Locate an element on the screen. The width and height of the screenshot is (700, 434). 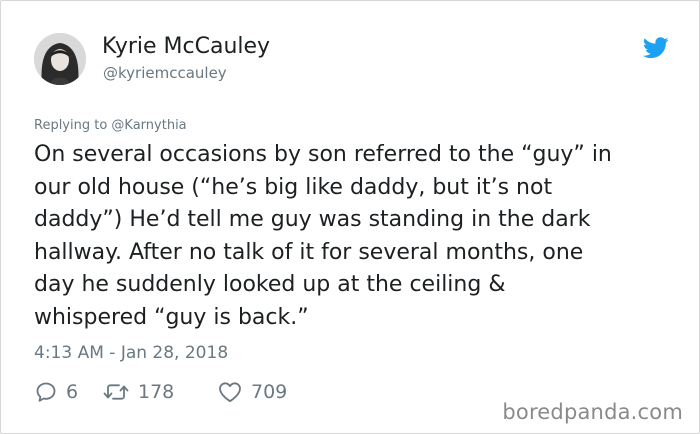
avatar is located at coordinates (60, 59).